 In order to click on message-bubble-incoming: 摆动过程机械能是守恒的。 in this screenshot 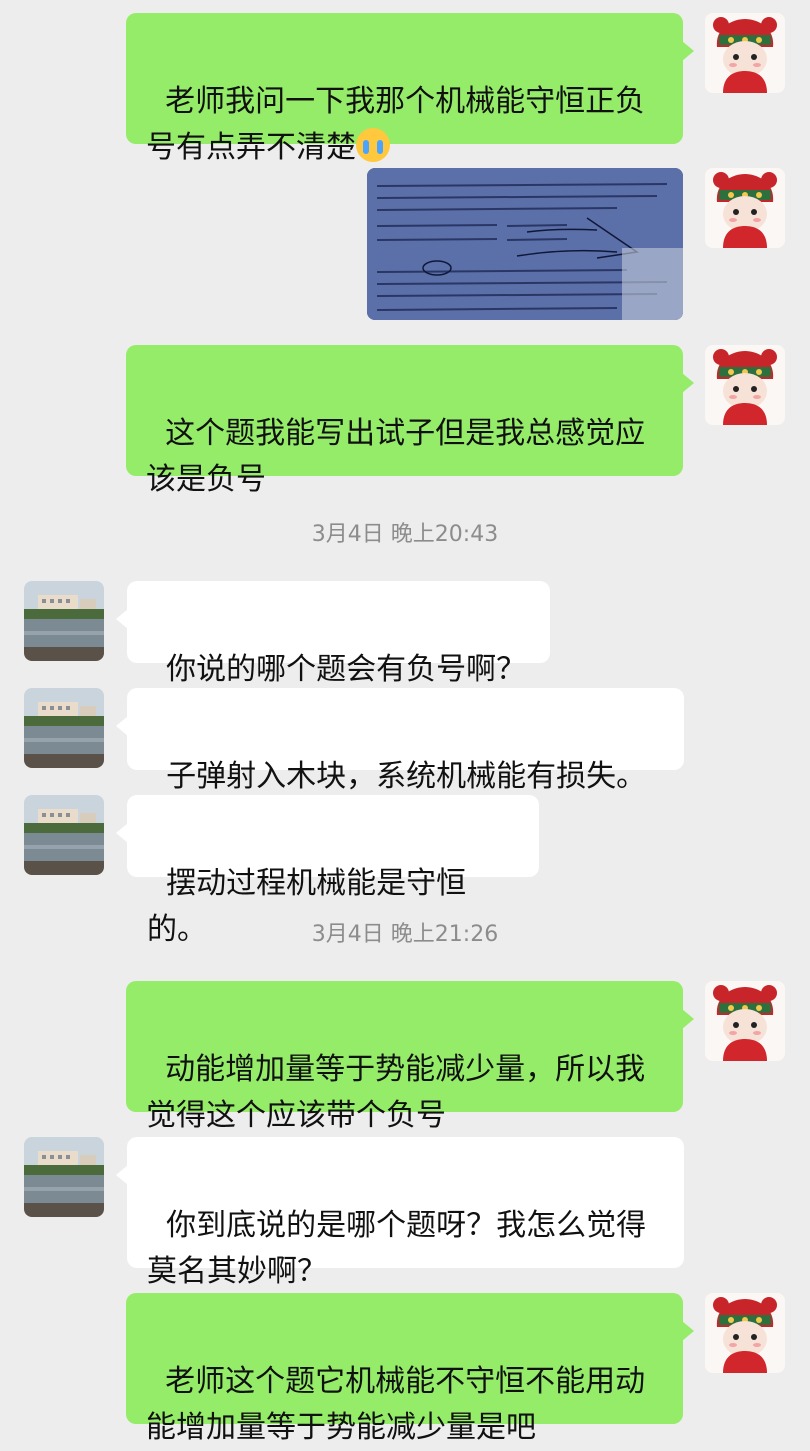, I will do `click(327, 871)`.